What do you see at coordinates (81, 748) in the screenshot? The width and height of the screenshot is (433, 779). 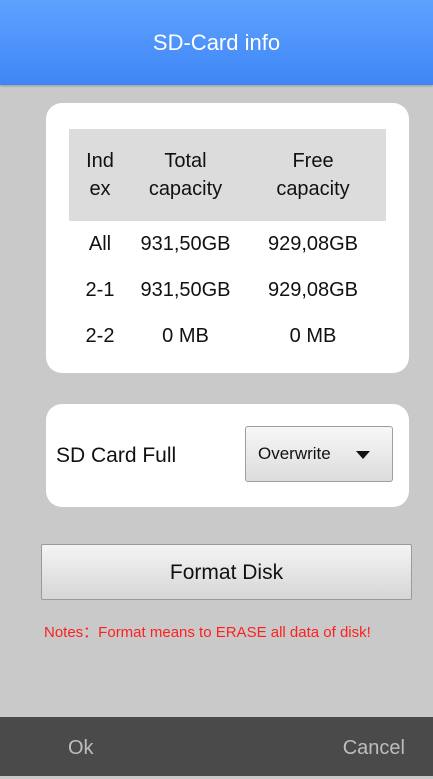 I see `ok-button: Ok` at bounding box center [81, 748].